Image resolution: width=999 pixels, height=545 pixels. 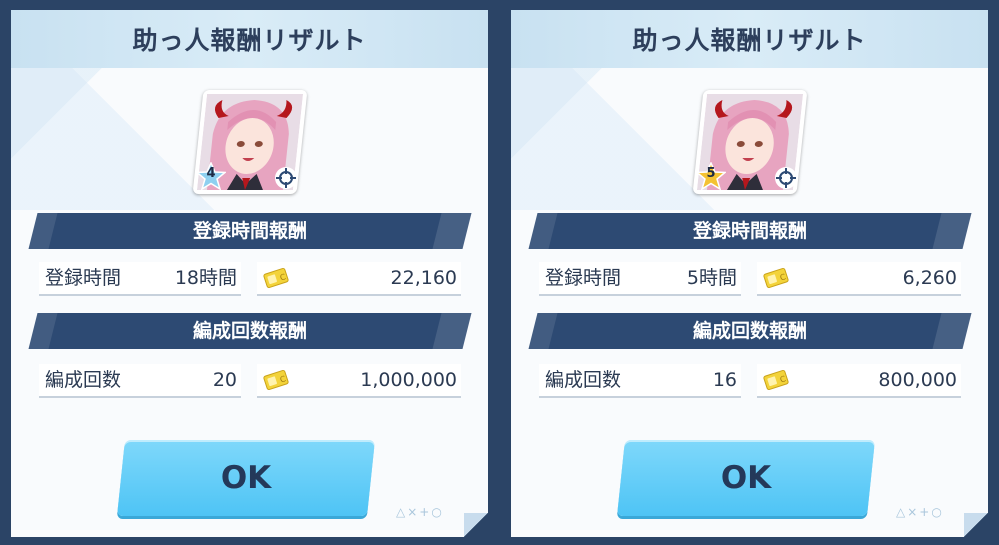 I want to click on registration-time-value: 18時間, so click(x=205, y=278).